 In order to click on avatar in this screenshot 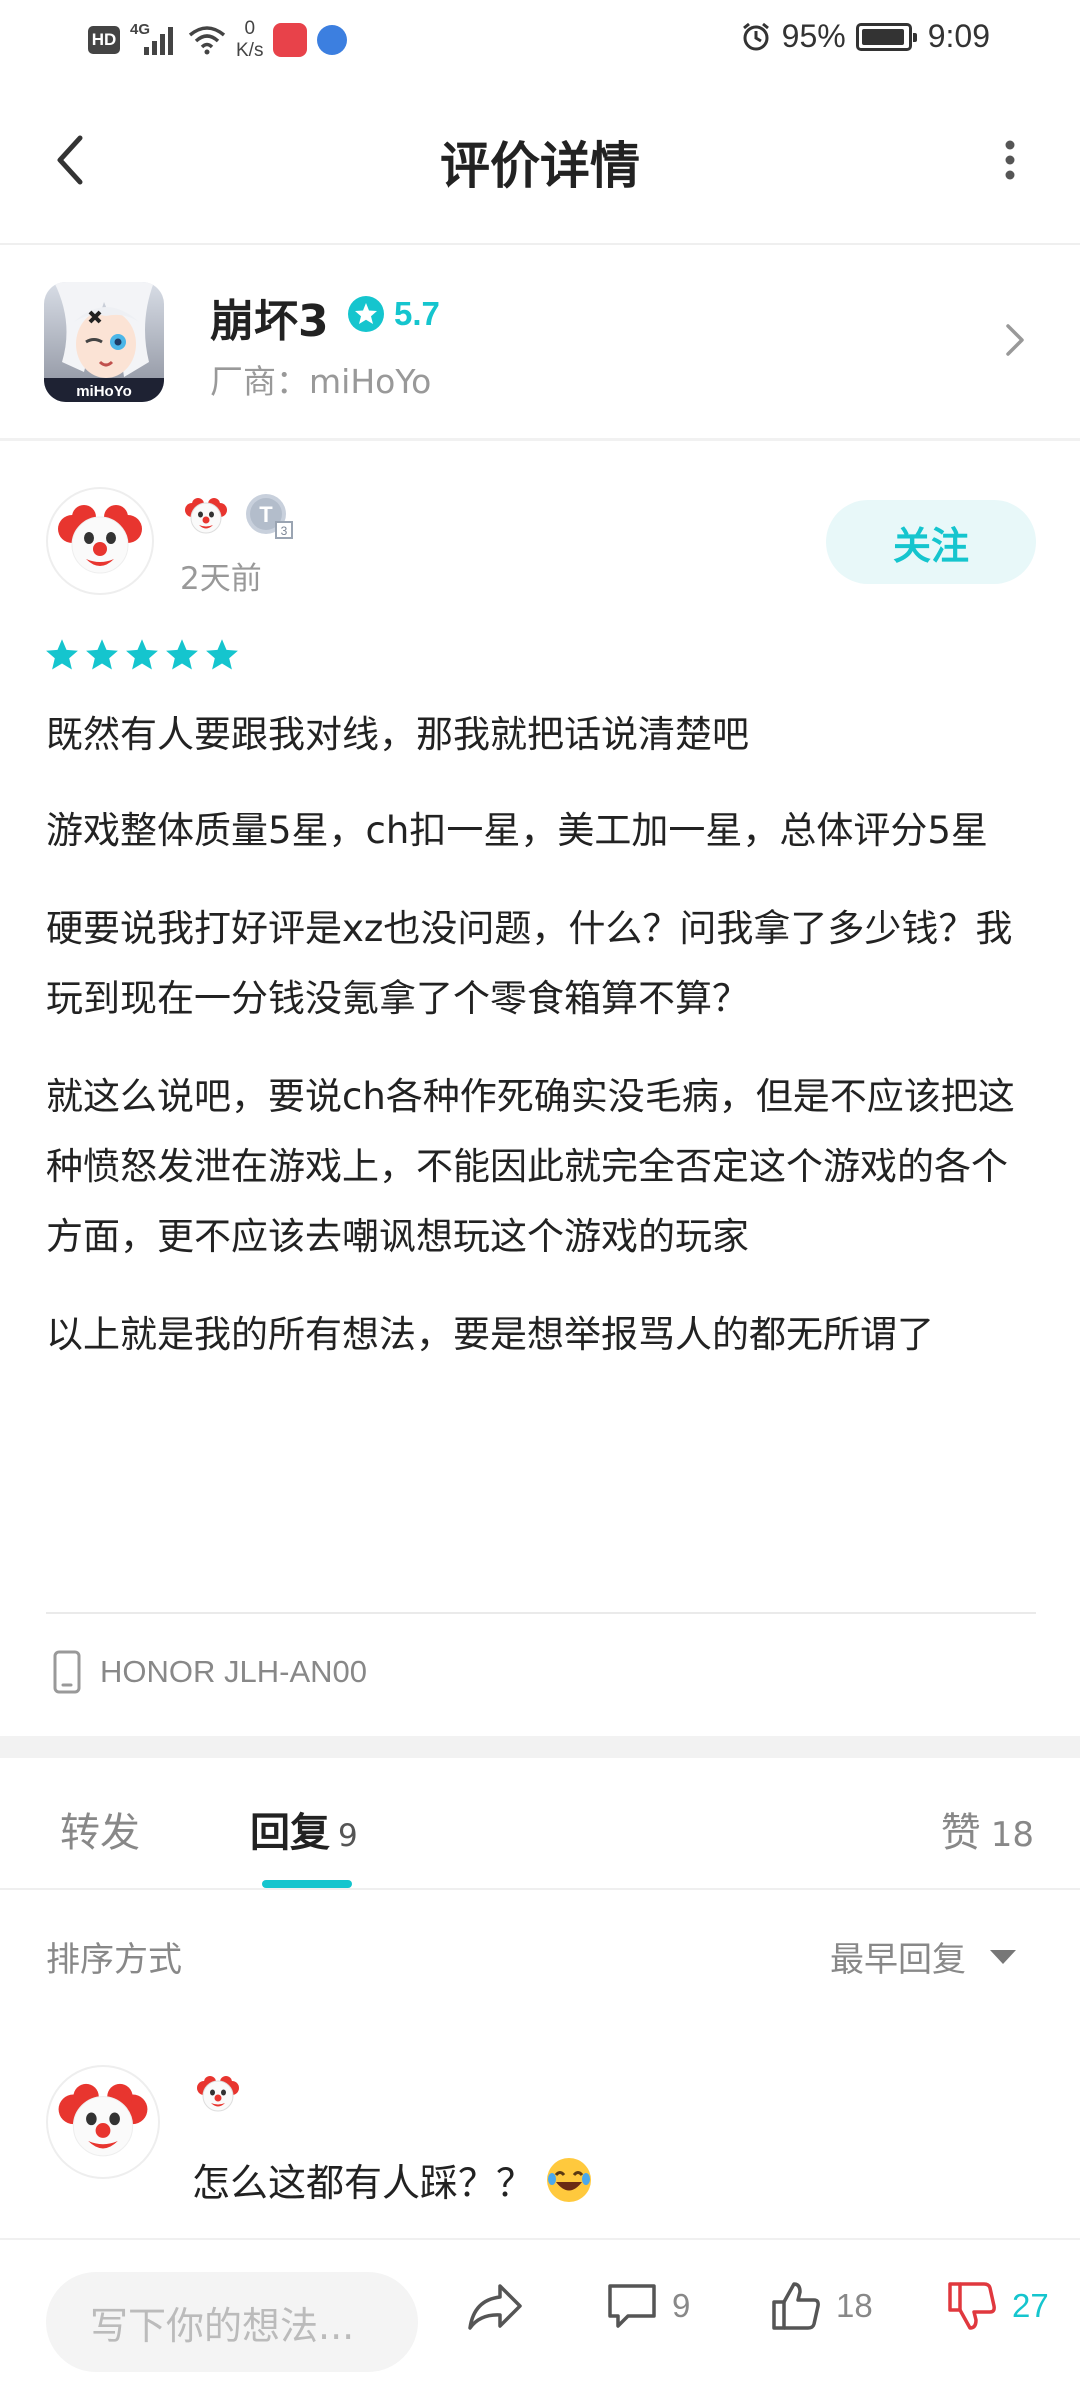, I will do `click(100, 541)`.